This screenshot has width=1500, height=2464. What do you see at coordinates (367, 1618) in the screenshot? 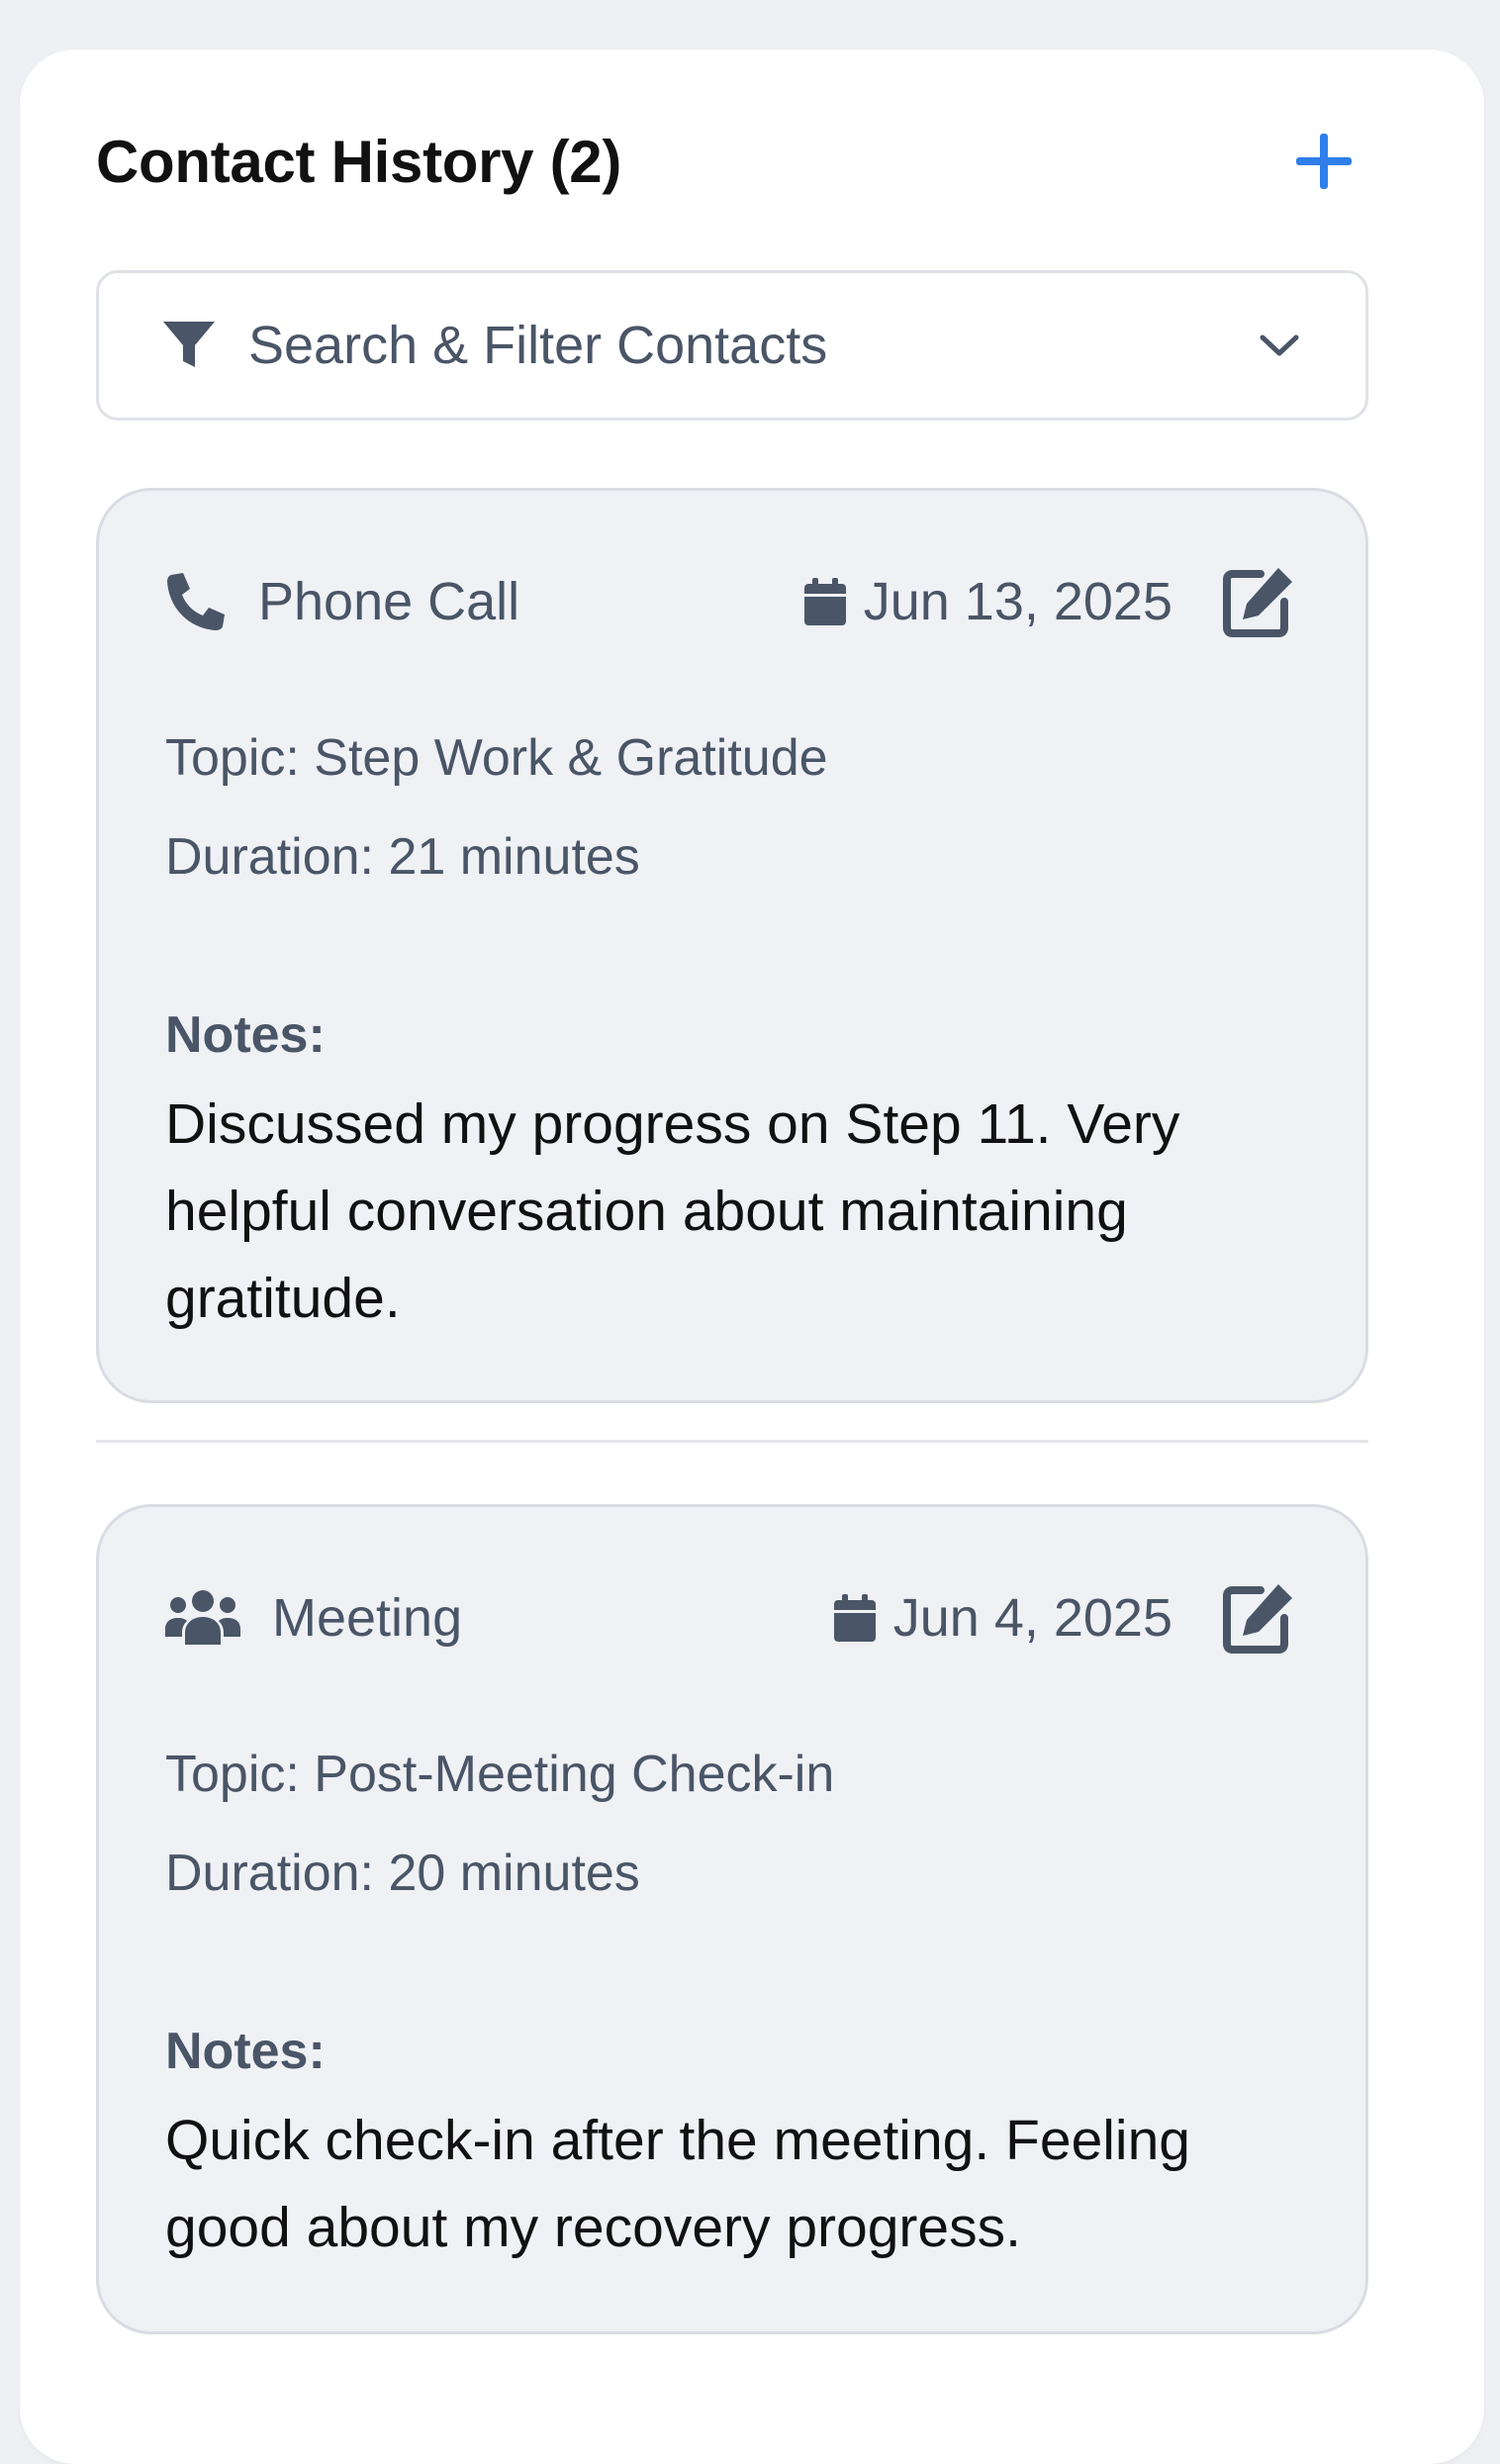
I see `contact-type-label: Meeting` at bounding box center [367, 1618].